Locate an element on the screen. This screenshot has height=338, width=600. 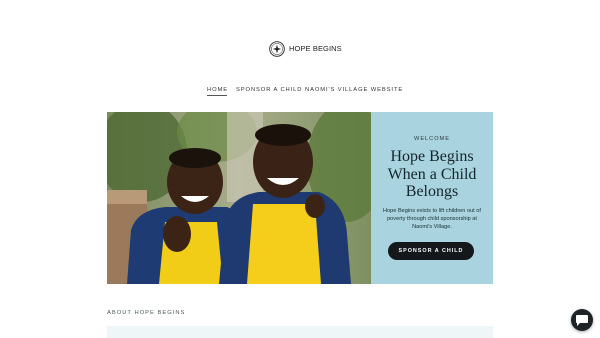
chat-button is located at coordinates (582, 320).